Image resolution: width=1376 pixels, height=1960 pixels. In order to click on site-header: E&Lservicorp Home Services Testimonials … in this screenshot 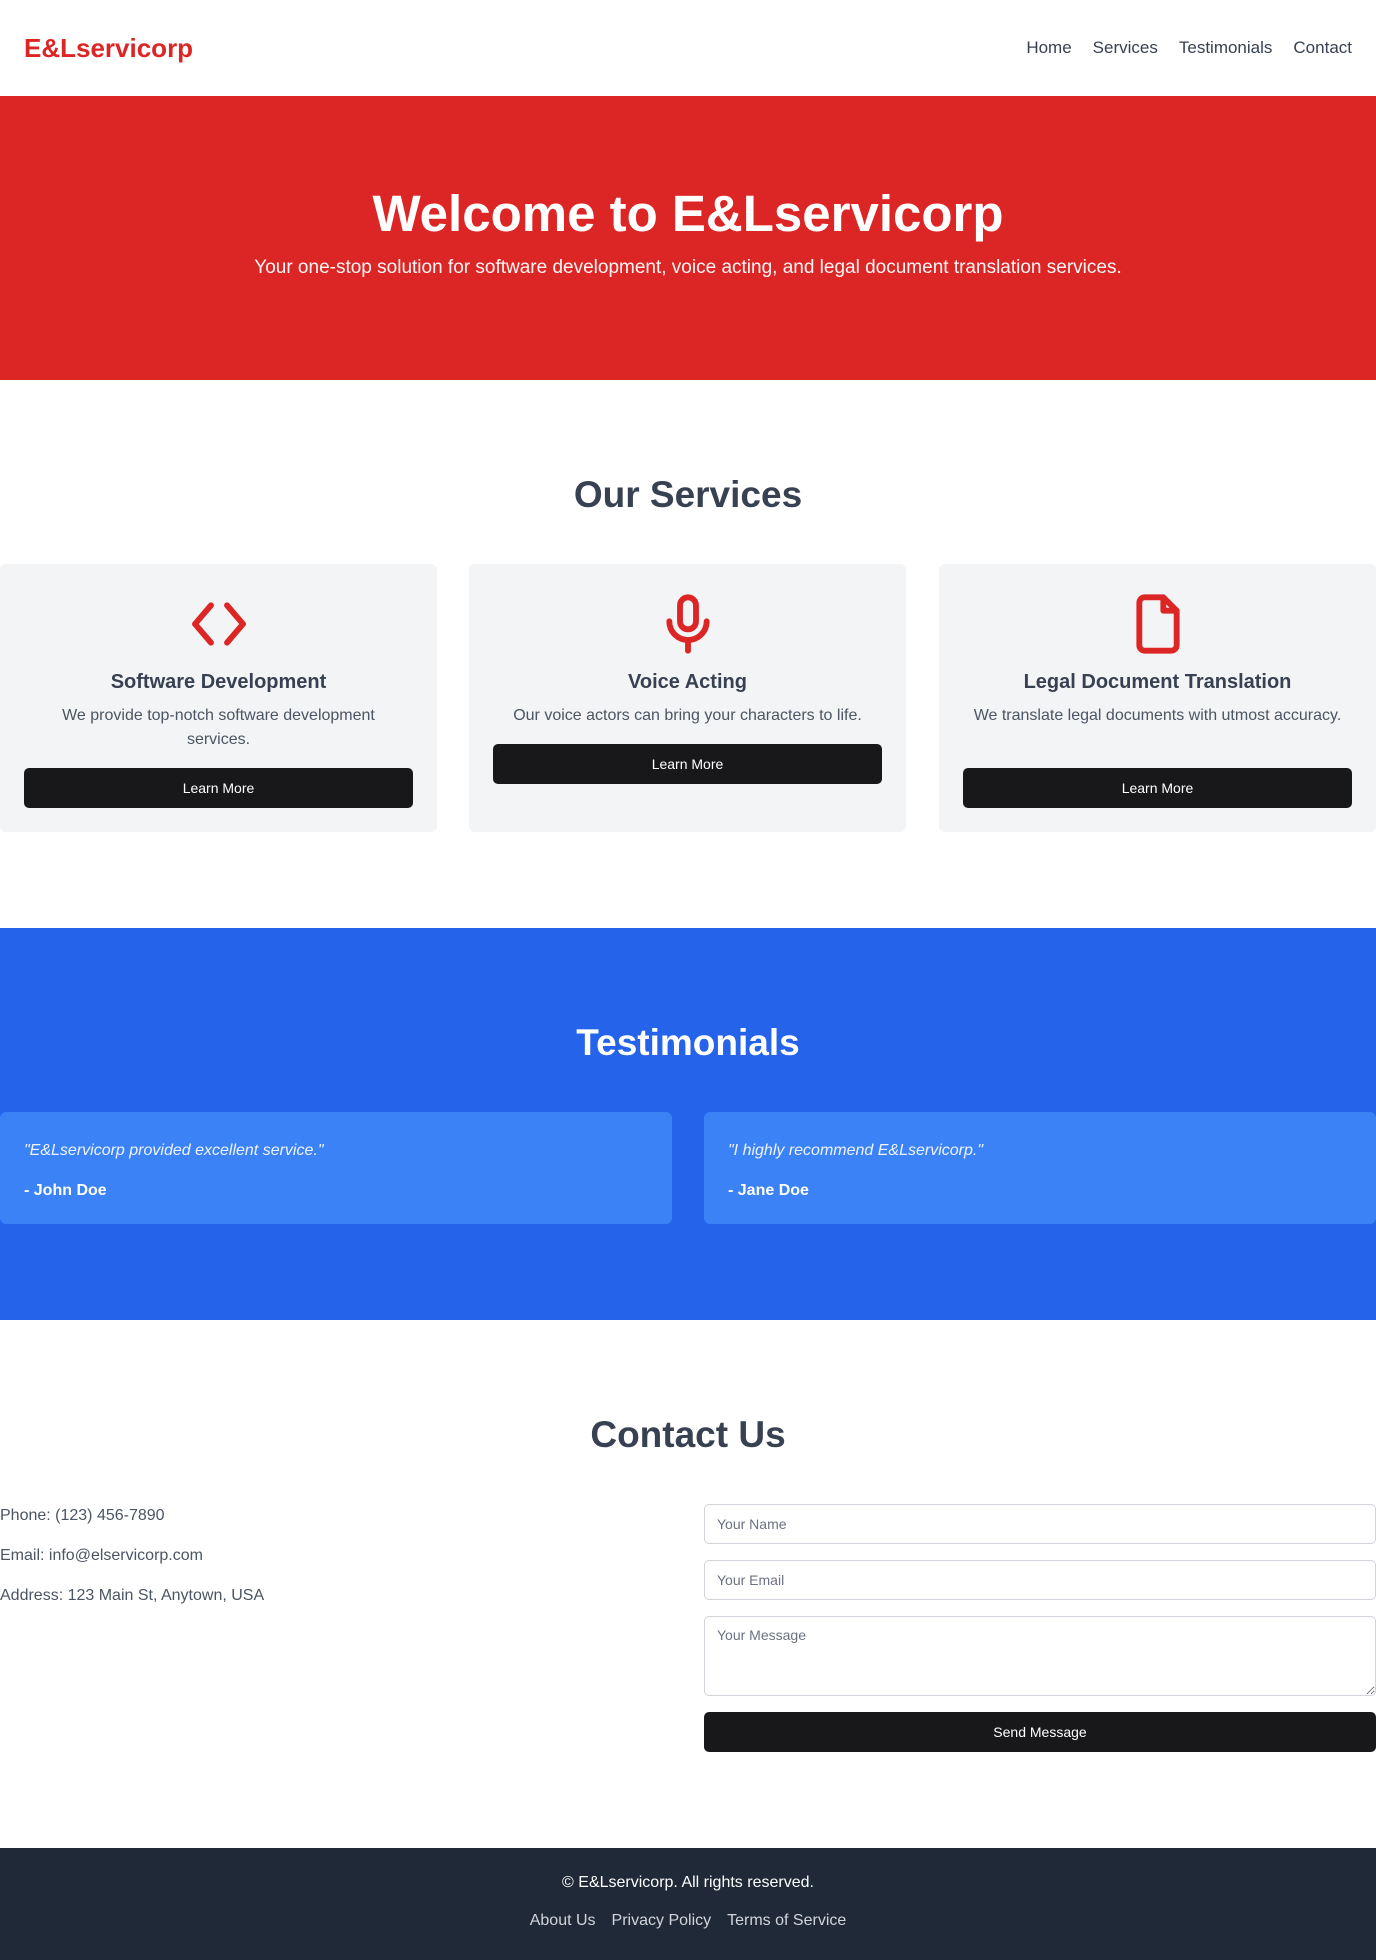, I will do `click(688, 48)`.